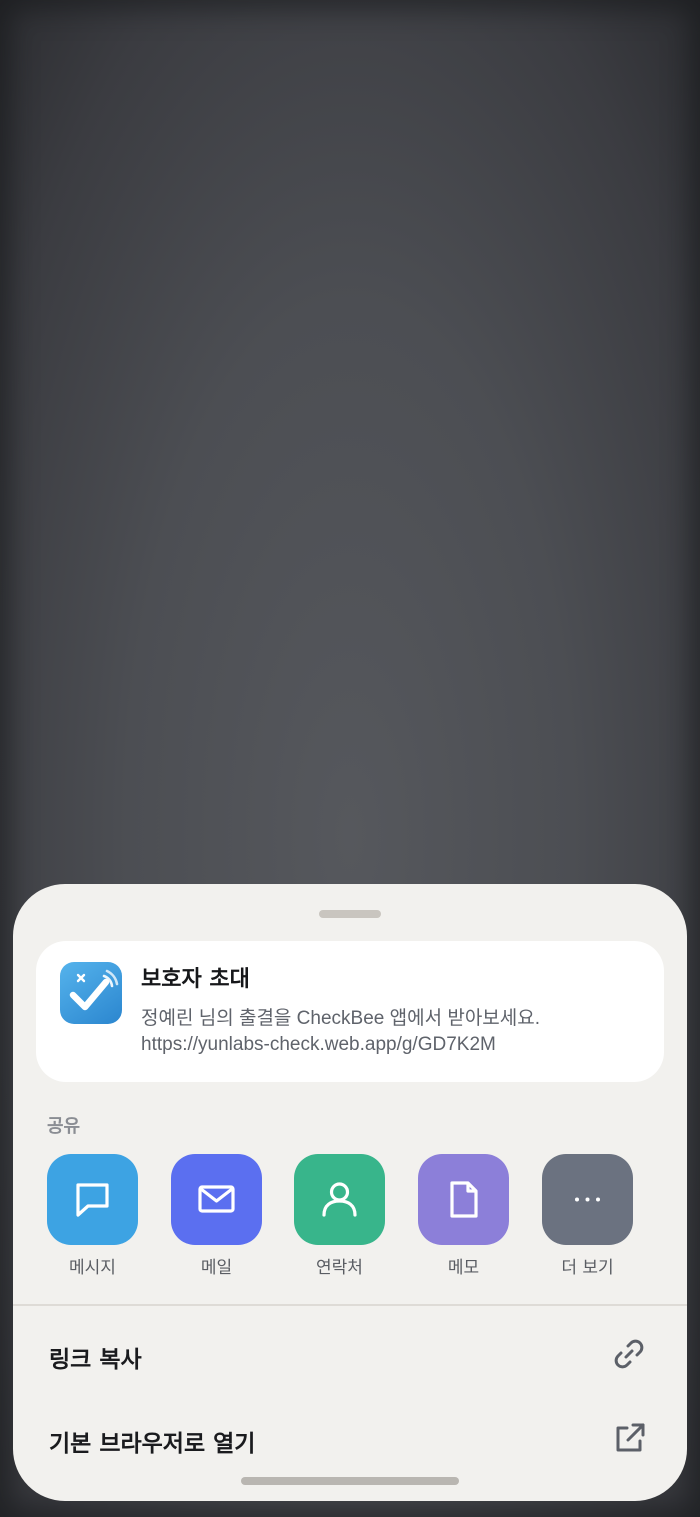 This screenshot has height=1517, width=700. What do you see at coordinates (350, 1305) in the screenshot?
I see `section-divider` at bounding box center [350, 1305].